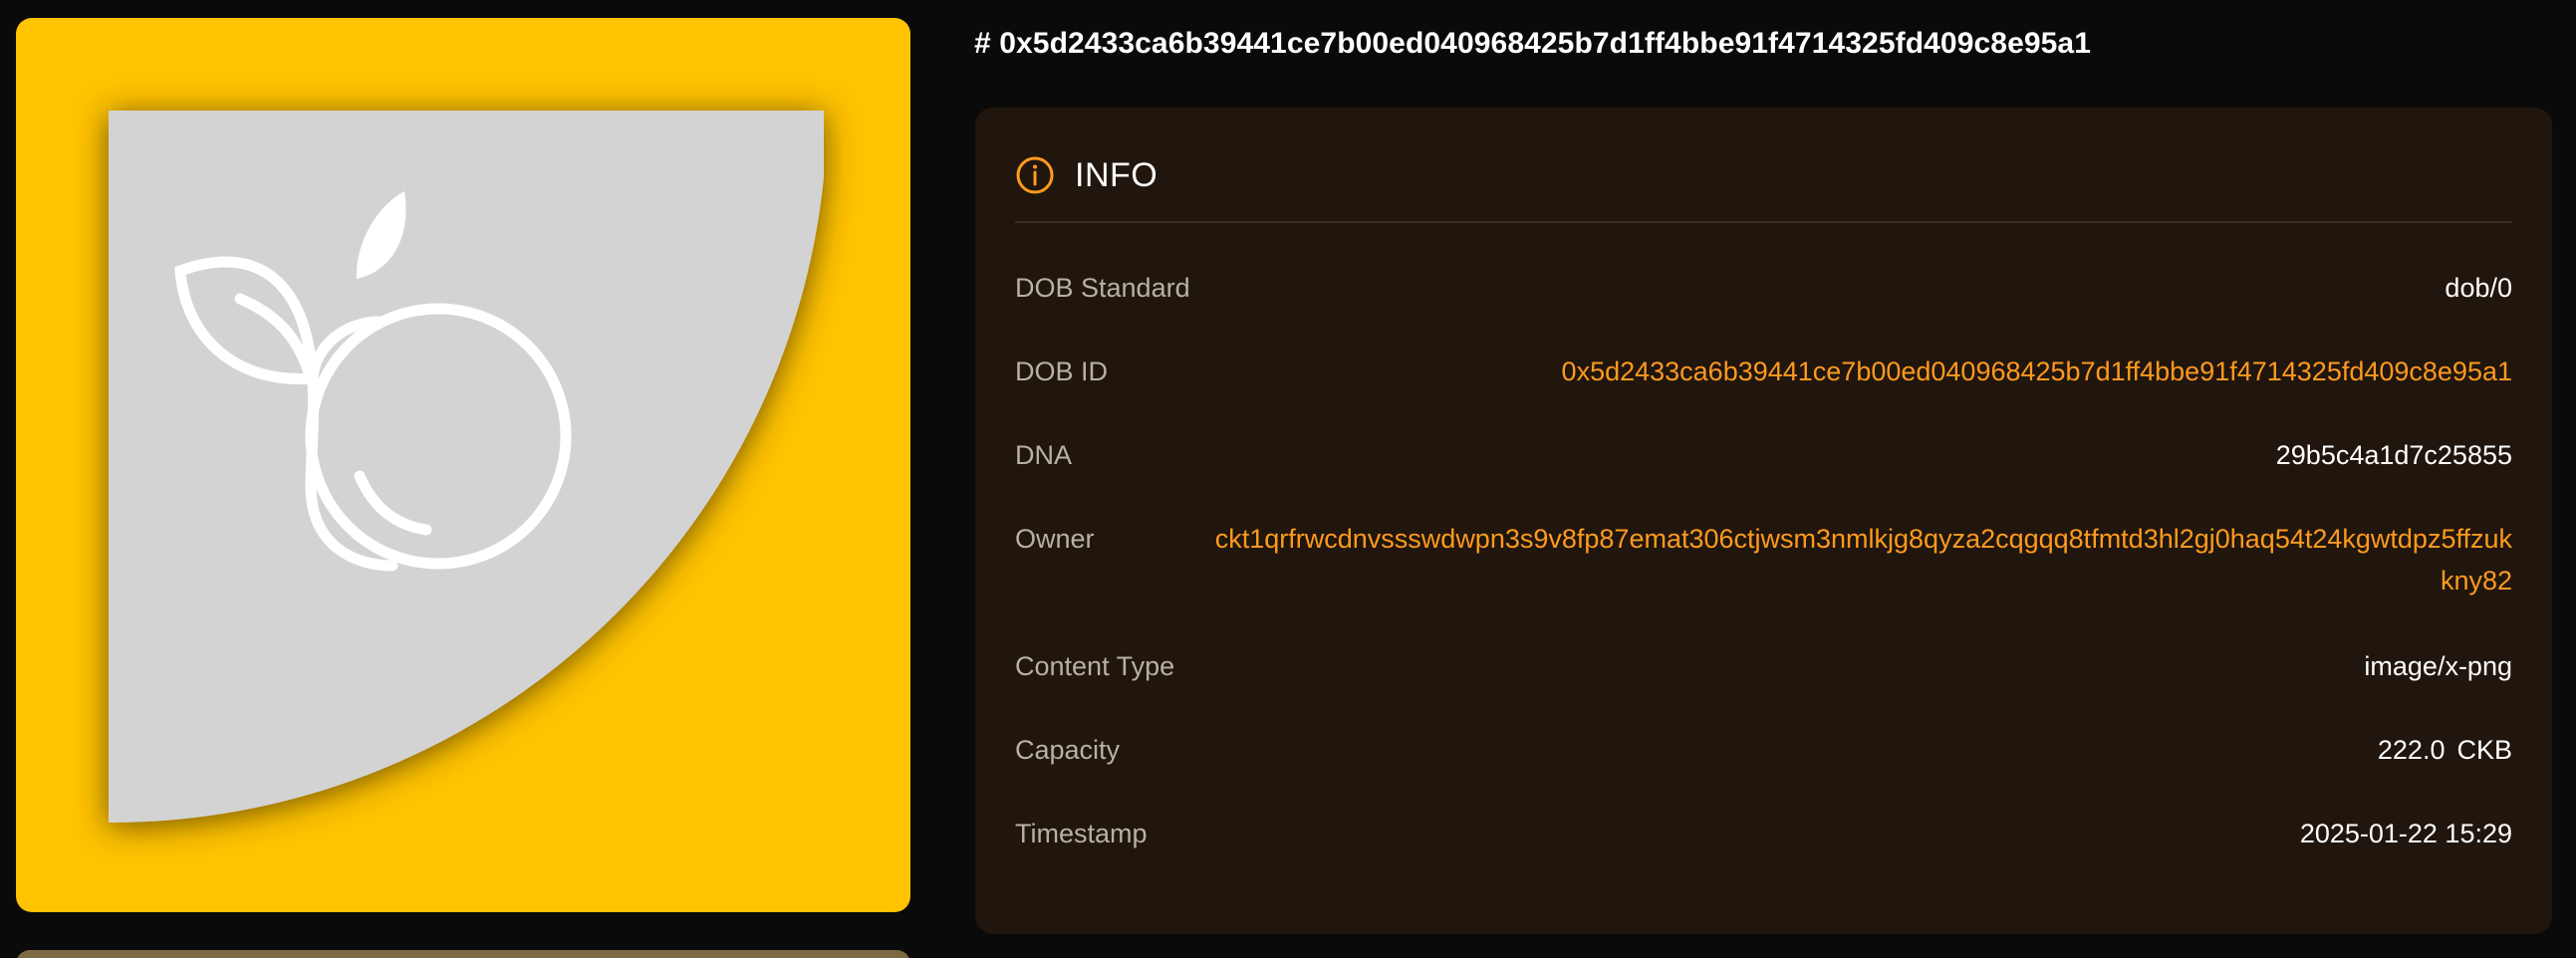  What do you see at coordinates (1763, 288) in the screenshot?
I see `row-dob-standard: DOB Standard dob/0` at bounding box center [1763, 288].